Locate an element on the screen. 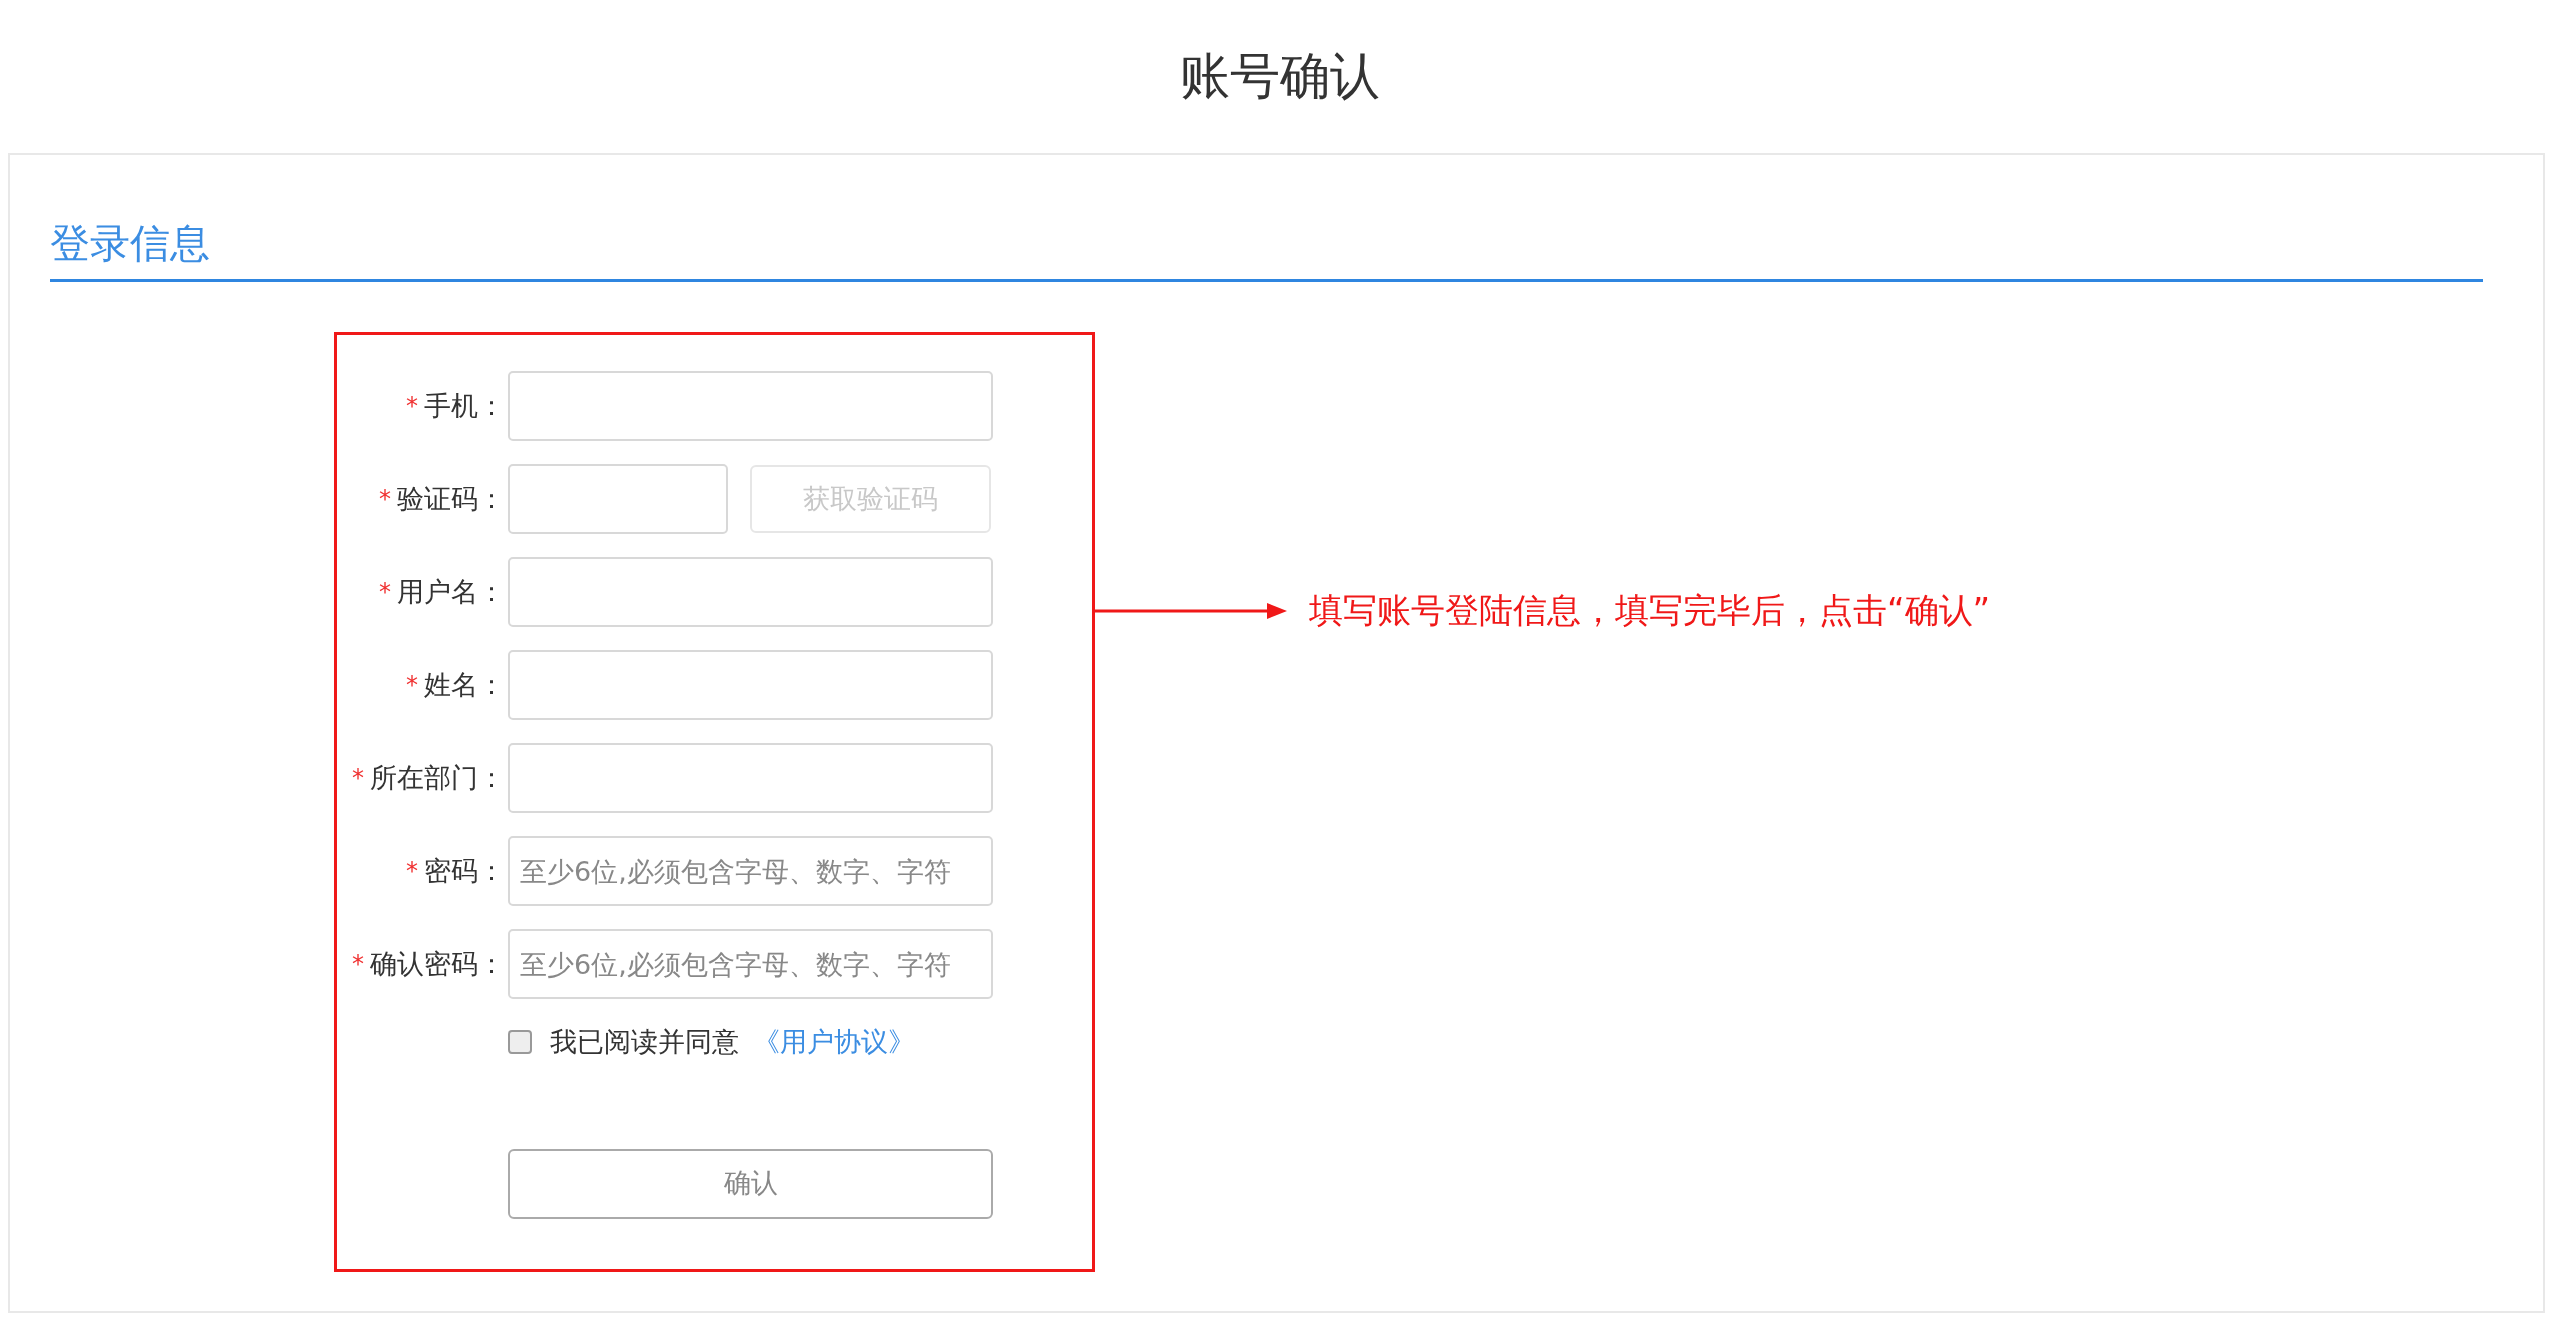  agreement-link: 《用户协议》 is located at coordinates (834, 1042).